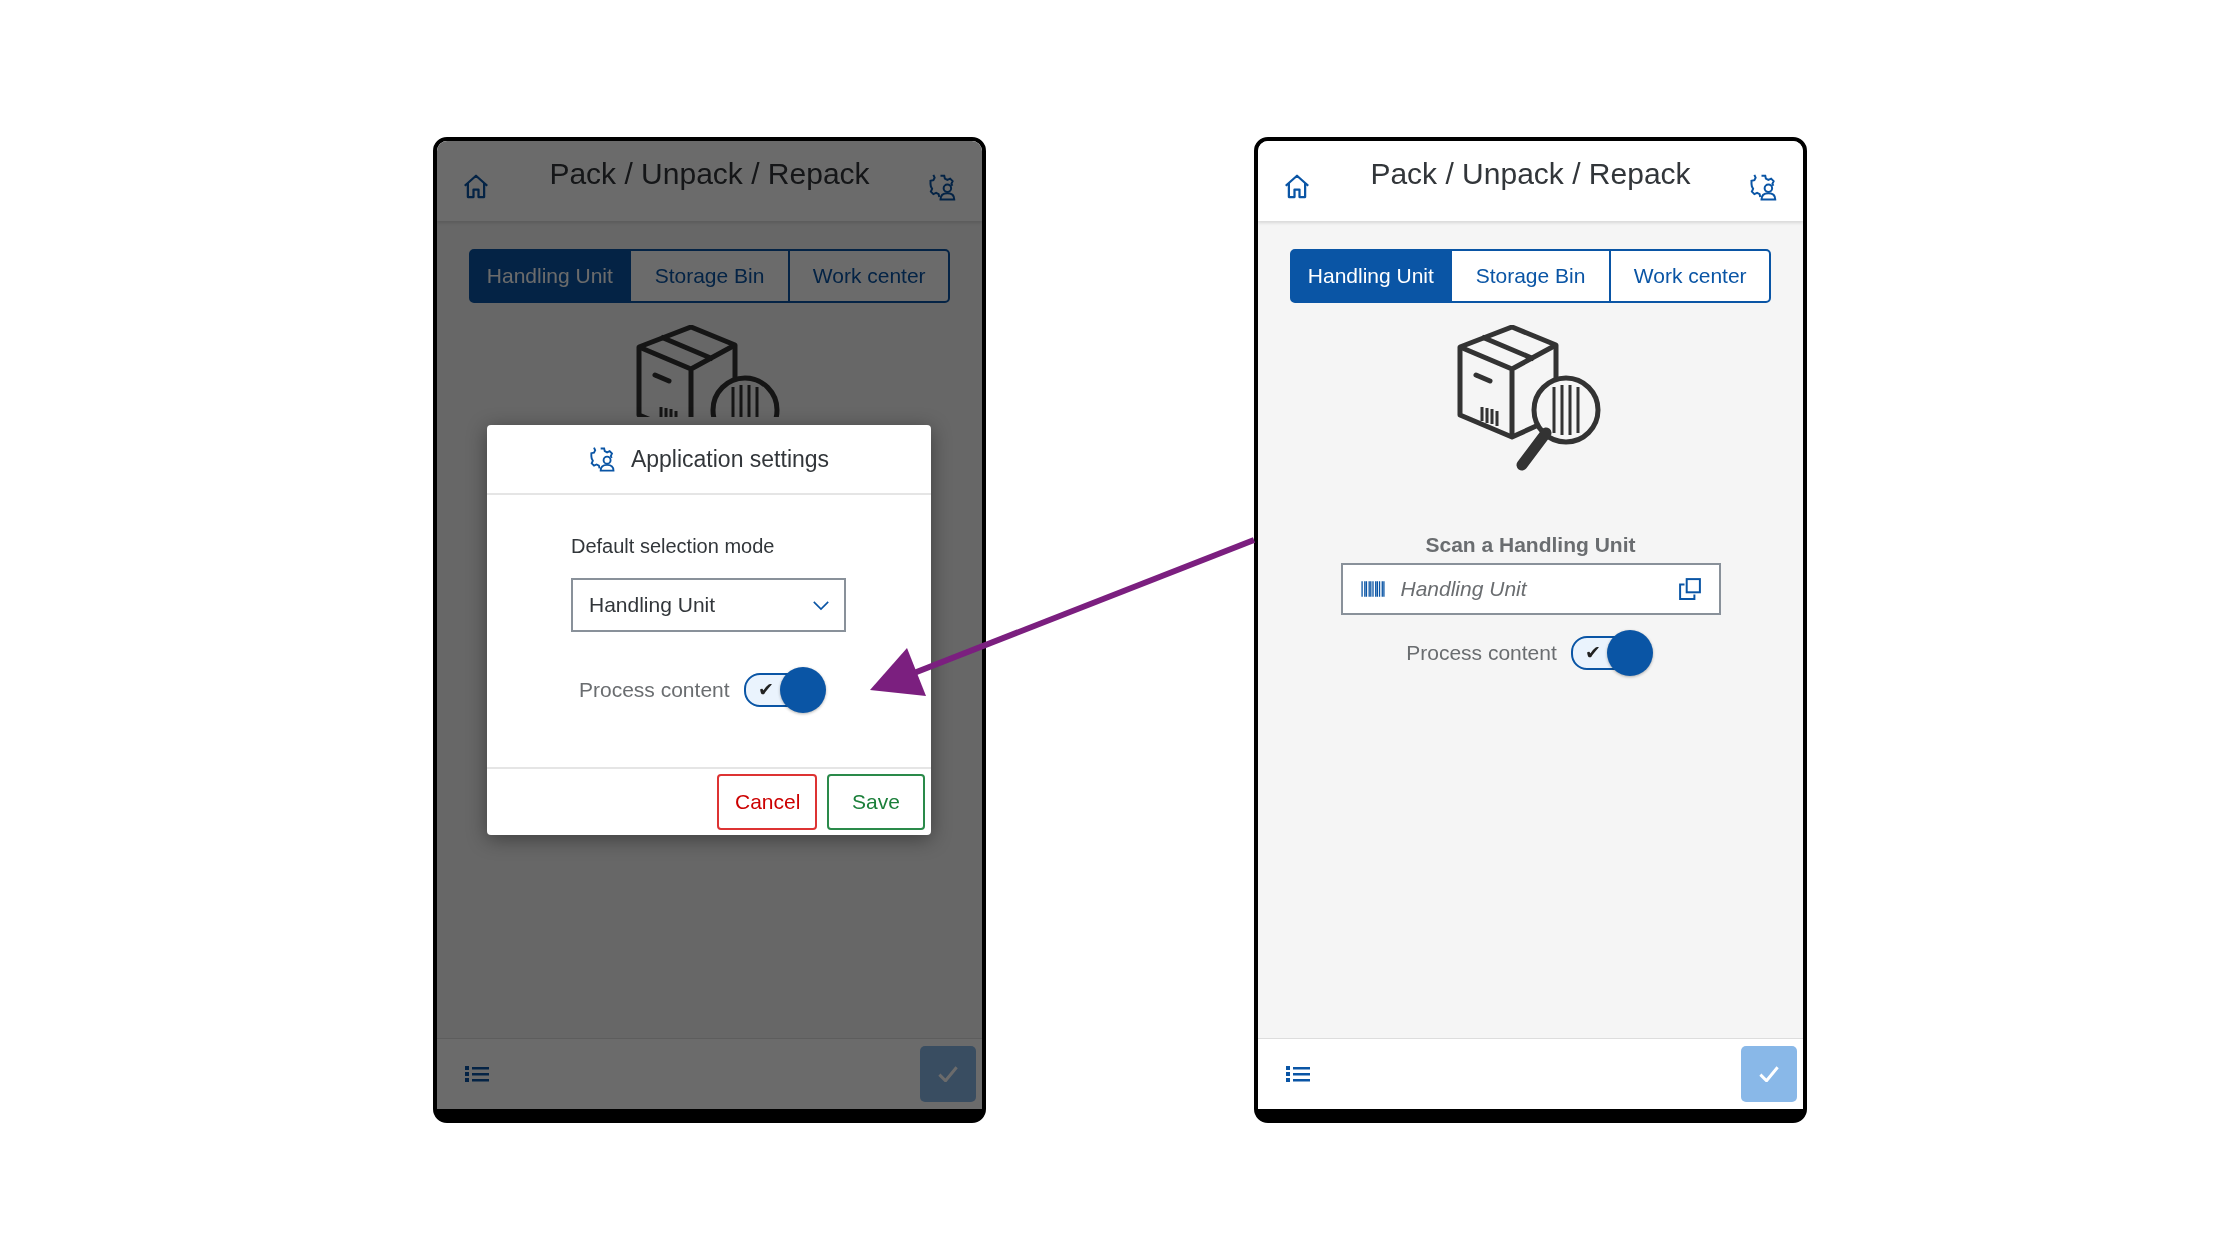  I want to click on chevron-down-icon, so click(821, 605).